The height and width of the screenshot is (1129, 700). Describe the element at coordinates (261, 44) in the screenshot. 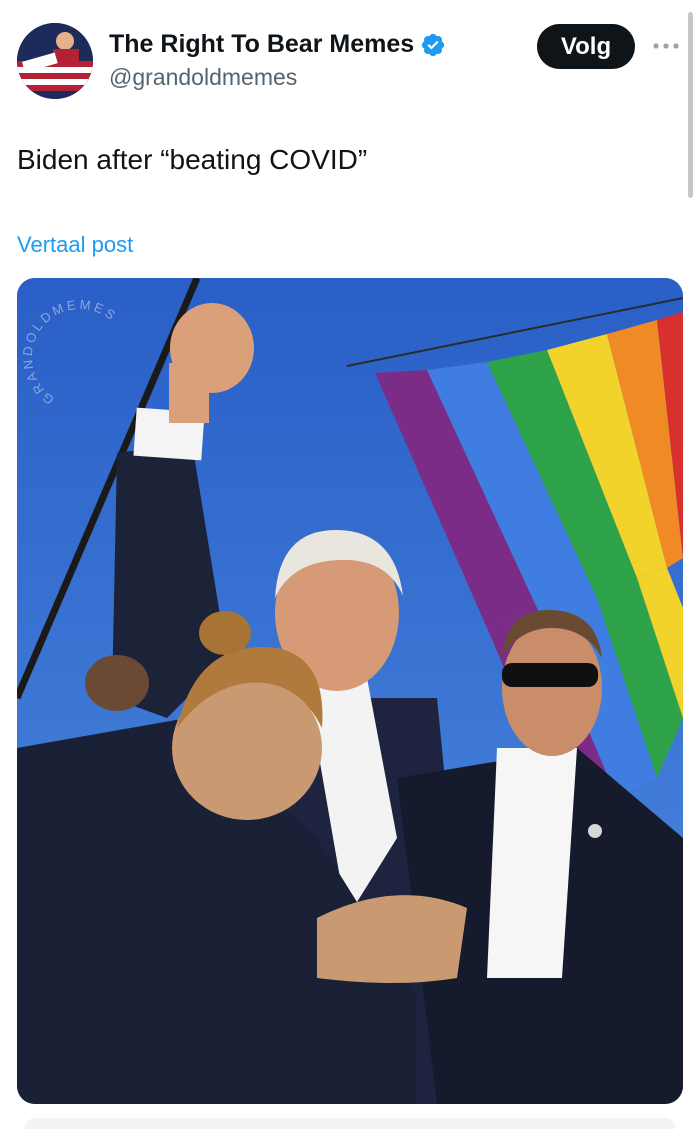

I see `display-name-text: The Right To Bear Memes` at that location.